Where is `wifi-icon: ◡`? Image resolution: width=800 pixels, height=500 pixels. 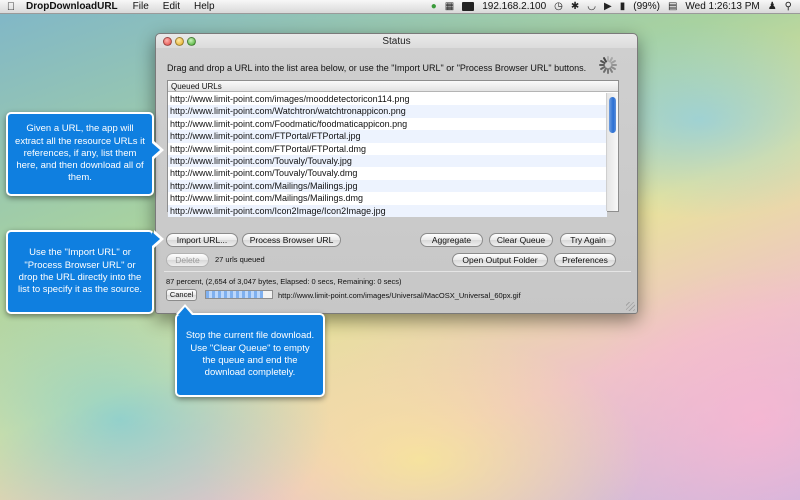 wifi-icon: ◡ is located at coordinates (591, 7).